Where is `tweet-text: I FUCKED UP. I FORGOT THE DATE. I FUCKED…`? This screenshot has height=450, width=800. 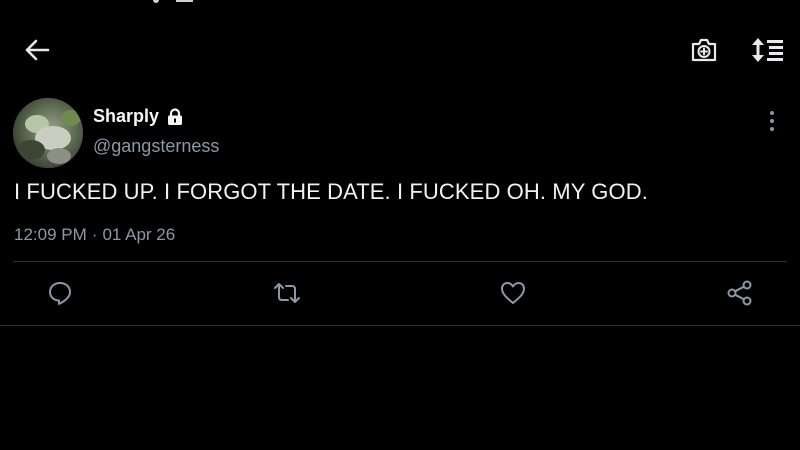
tweet-text: I FUCKED UP. I FORGOT THE DATE. I FUCKED… is located at coordinates (331, 191).